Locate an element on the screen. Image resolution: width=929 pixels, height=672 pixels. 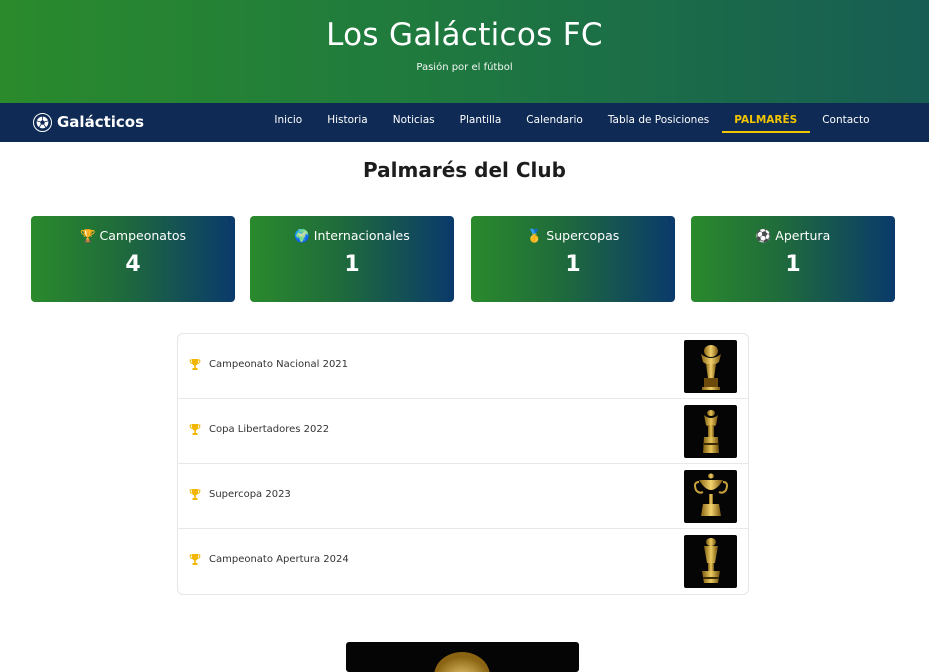
stat-card-apertura: ⚽ Apertura 1 is located at coordinates (793, 259).